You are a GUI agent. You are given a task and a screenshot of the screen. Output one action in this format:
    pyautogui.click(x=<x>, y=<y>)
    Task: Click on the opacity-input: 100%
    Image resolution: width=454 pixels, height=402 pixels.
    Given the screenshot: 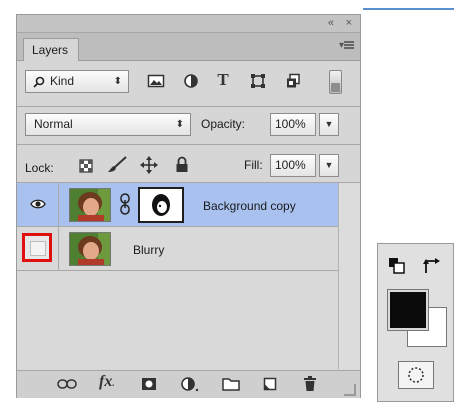 What is the action you would take?
    pyautogui.click(x=293, y=124)
    